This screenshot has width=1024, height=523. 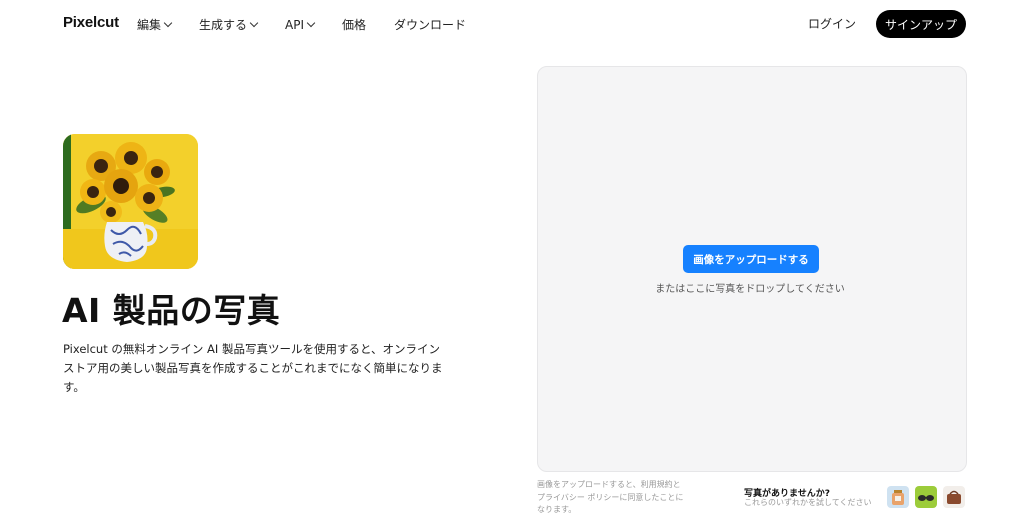 I want to click on menu-item-label: API, so click(x=295, y=24).